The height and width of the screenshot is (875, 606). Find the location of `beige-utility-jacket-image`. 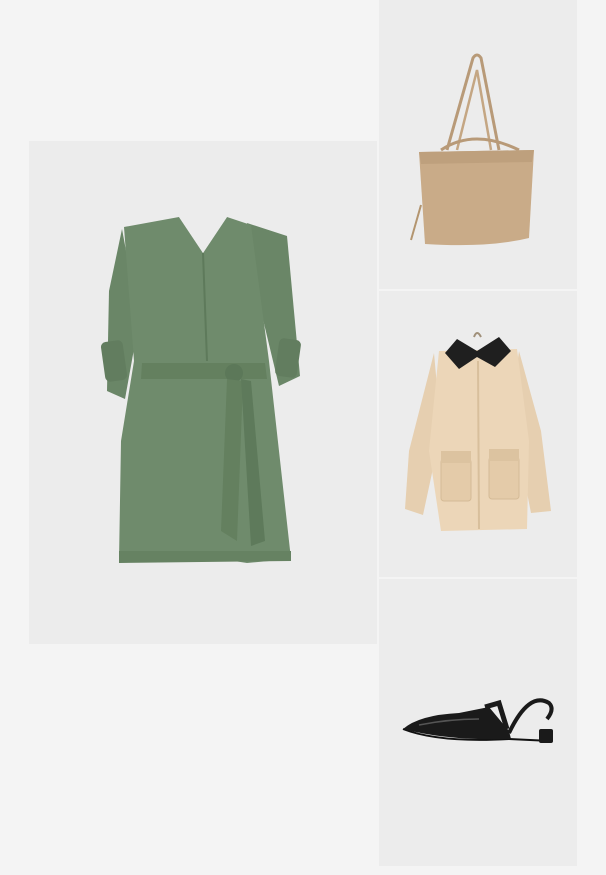

beige-utility-jacket-image is located at coordinates (478, 431).